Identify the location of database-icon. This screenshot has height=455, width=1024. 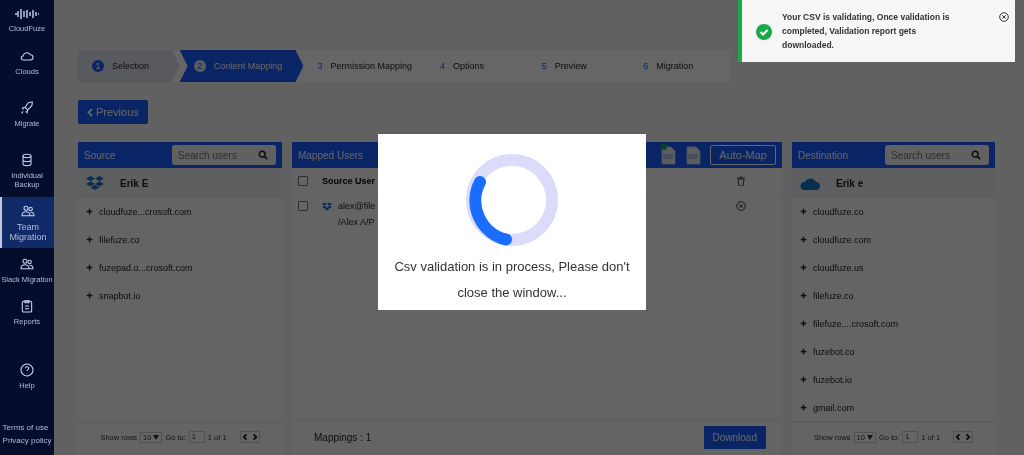
(27, 160).